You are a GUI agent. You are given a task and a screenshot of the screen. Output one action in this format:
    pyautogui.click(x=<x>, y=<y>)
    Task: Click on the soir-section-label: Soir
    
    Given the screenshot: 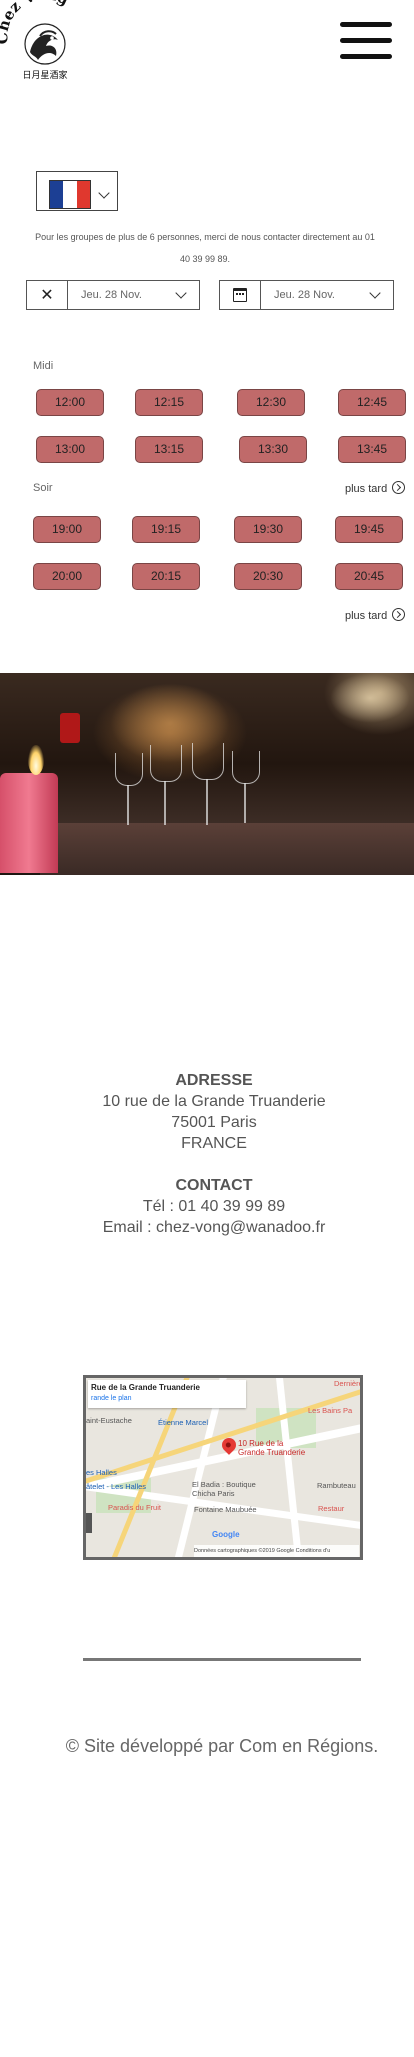 What is the action you would take?
    pyautogui.click(x=43, y=488)
    